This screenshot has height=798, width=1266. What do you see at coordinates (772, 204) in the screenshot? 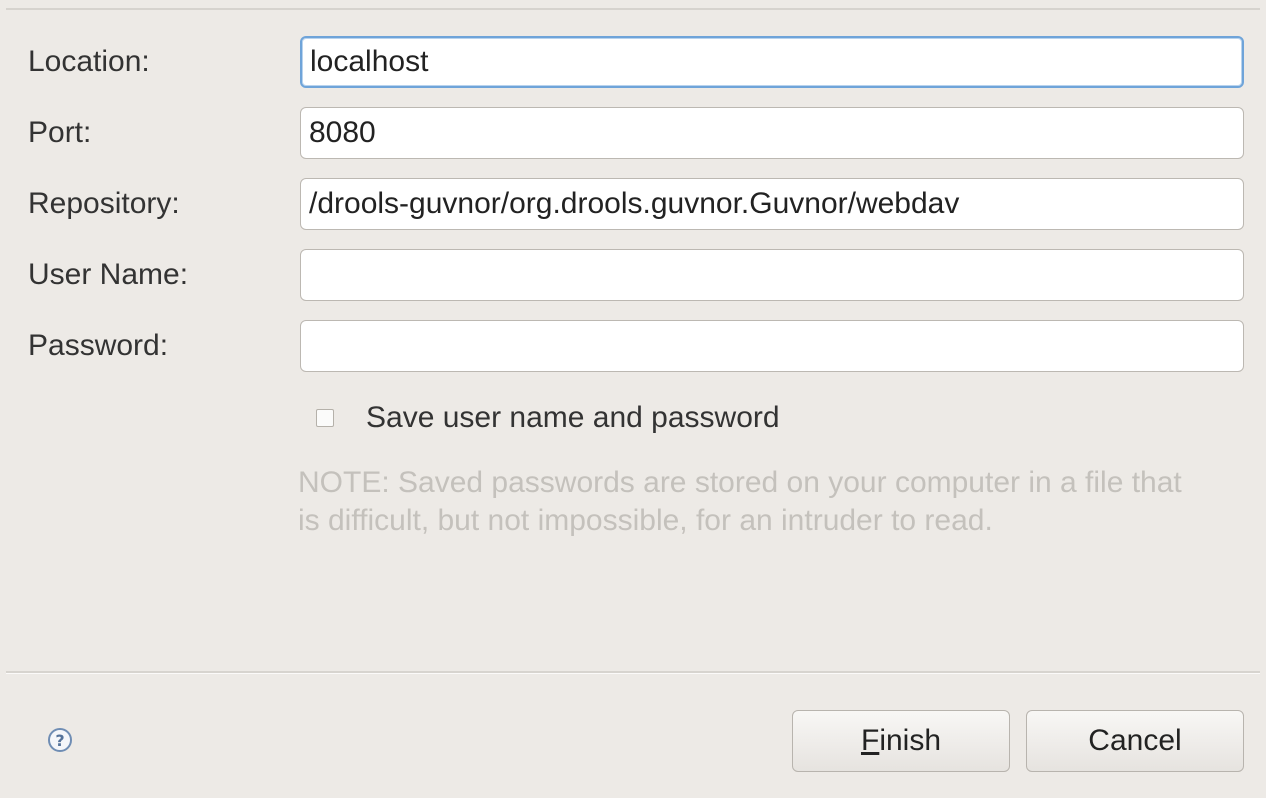
I see `repository-input` at bounding box center [772, 204].